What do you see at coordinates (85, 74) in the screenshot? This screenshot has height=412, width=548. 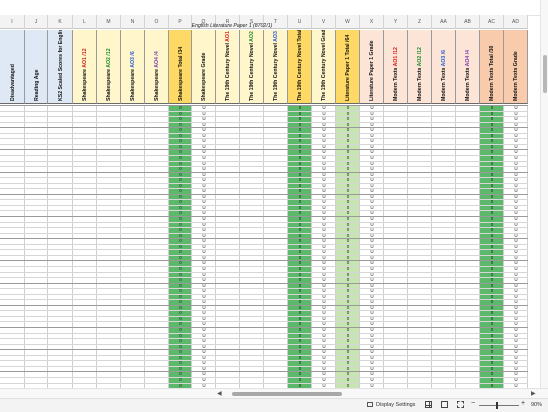 I see `header-label: Shakespeare AO1 /12` at bounding box center [85, 74].